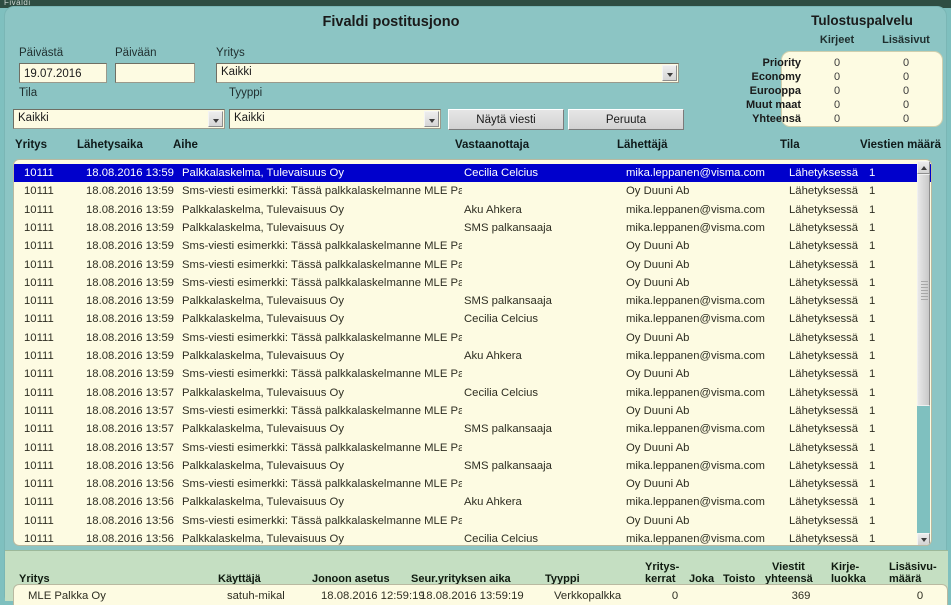 Image resolution: width=951 pixels, height=605 pixels. I want to click on detail-col-kirje: Kirje-, so click(845, 567).